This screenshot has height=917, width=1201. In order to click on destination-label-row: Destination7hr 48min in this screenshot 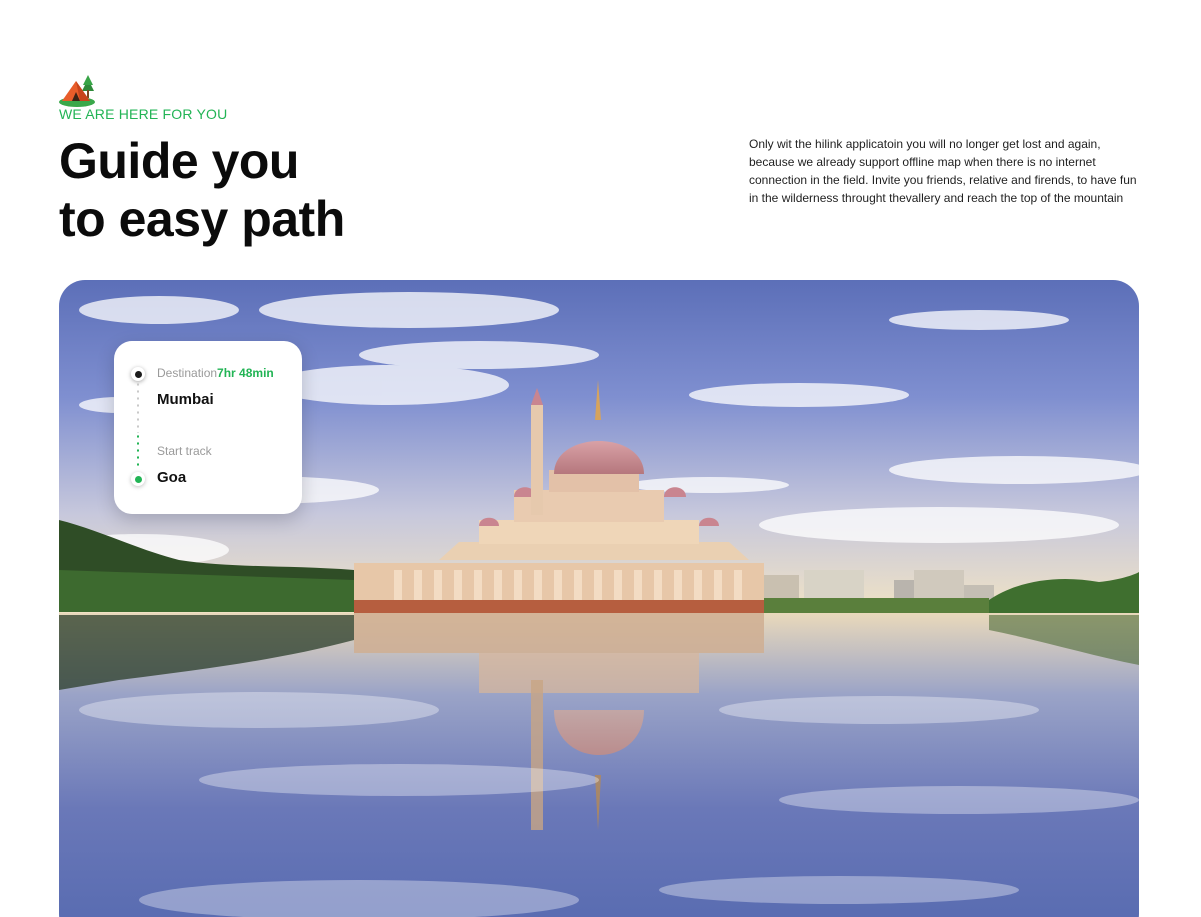, I will do `click(215, 373)`.